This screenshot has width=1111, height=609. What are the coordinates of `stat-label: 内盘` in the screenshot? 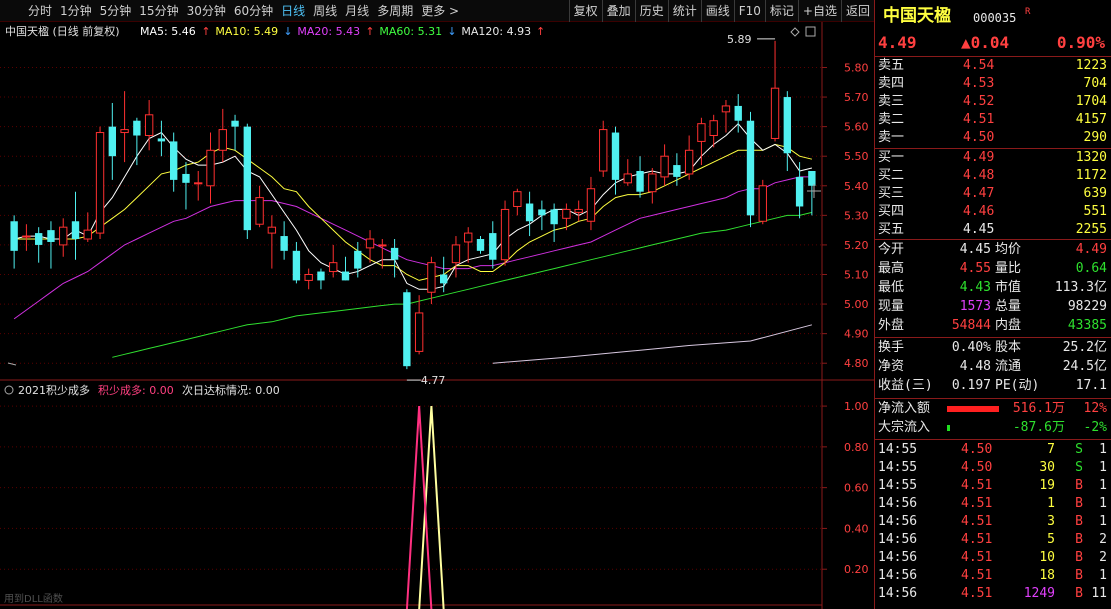 It's located at (1008, 325).